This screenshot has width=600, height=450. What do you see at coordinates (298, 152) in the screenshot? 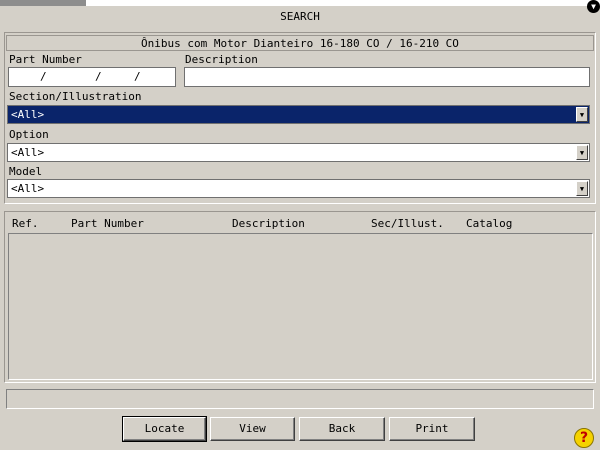
I see `option-select: <All> ▼` at bounding box center [298, 152].